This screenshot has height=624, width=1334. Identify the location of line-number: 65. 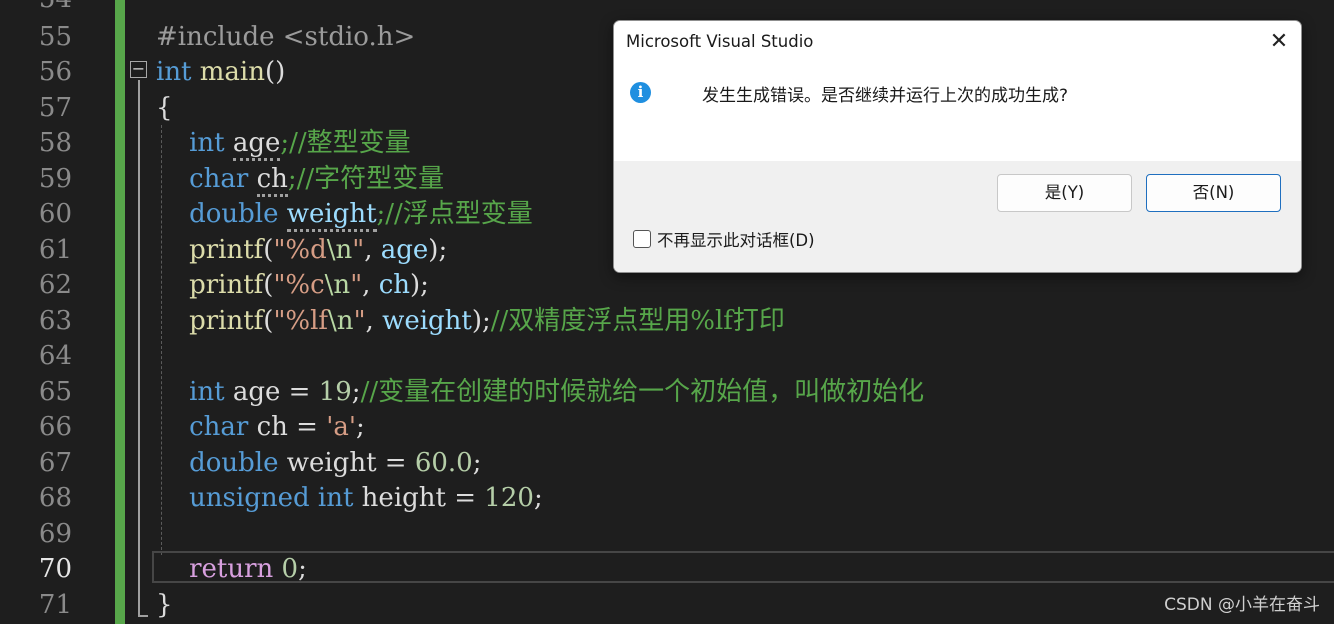
(55, 392).